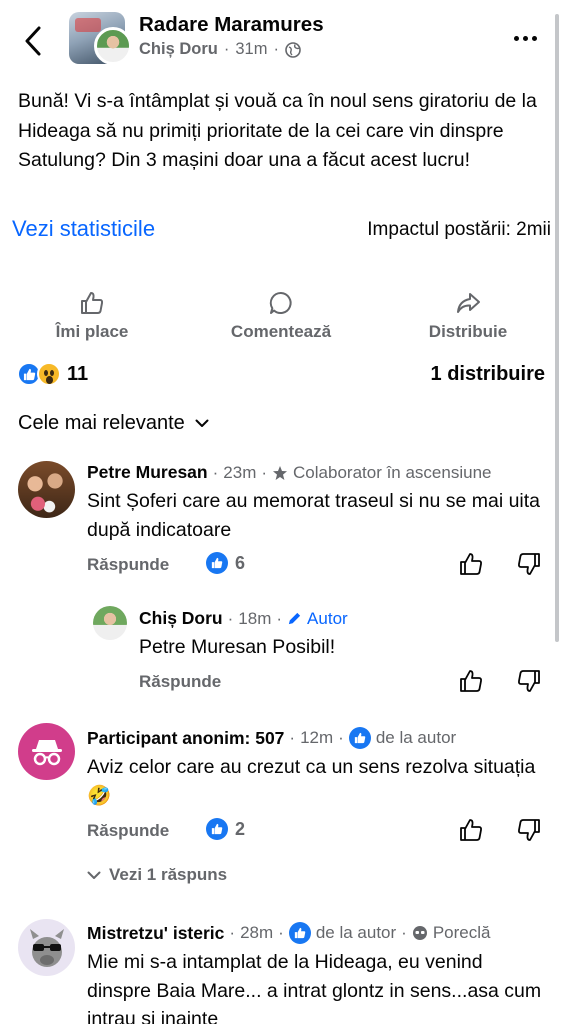 Image resolution: width=563 pixels, height=1024 pixels. What do you see at coordinates (257, 932) in the screenshot?
I see `comment-time: 28m` at bounding box center [257, 932].